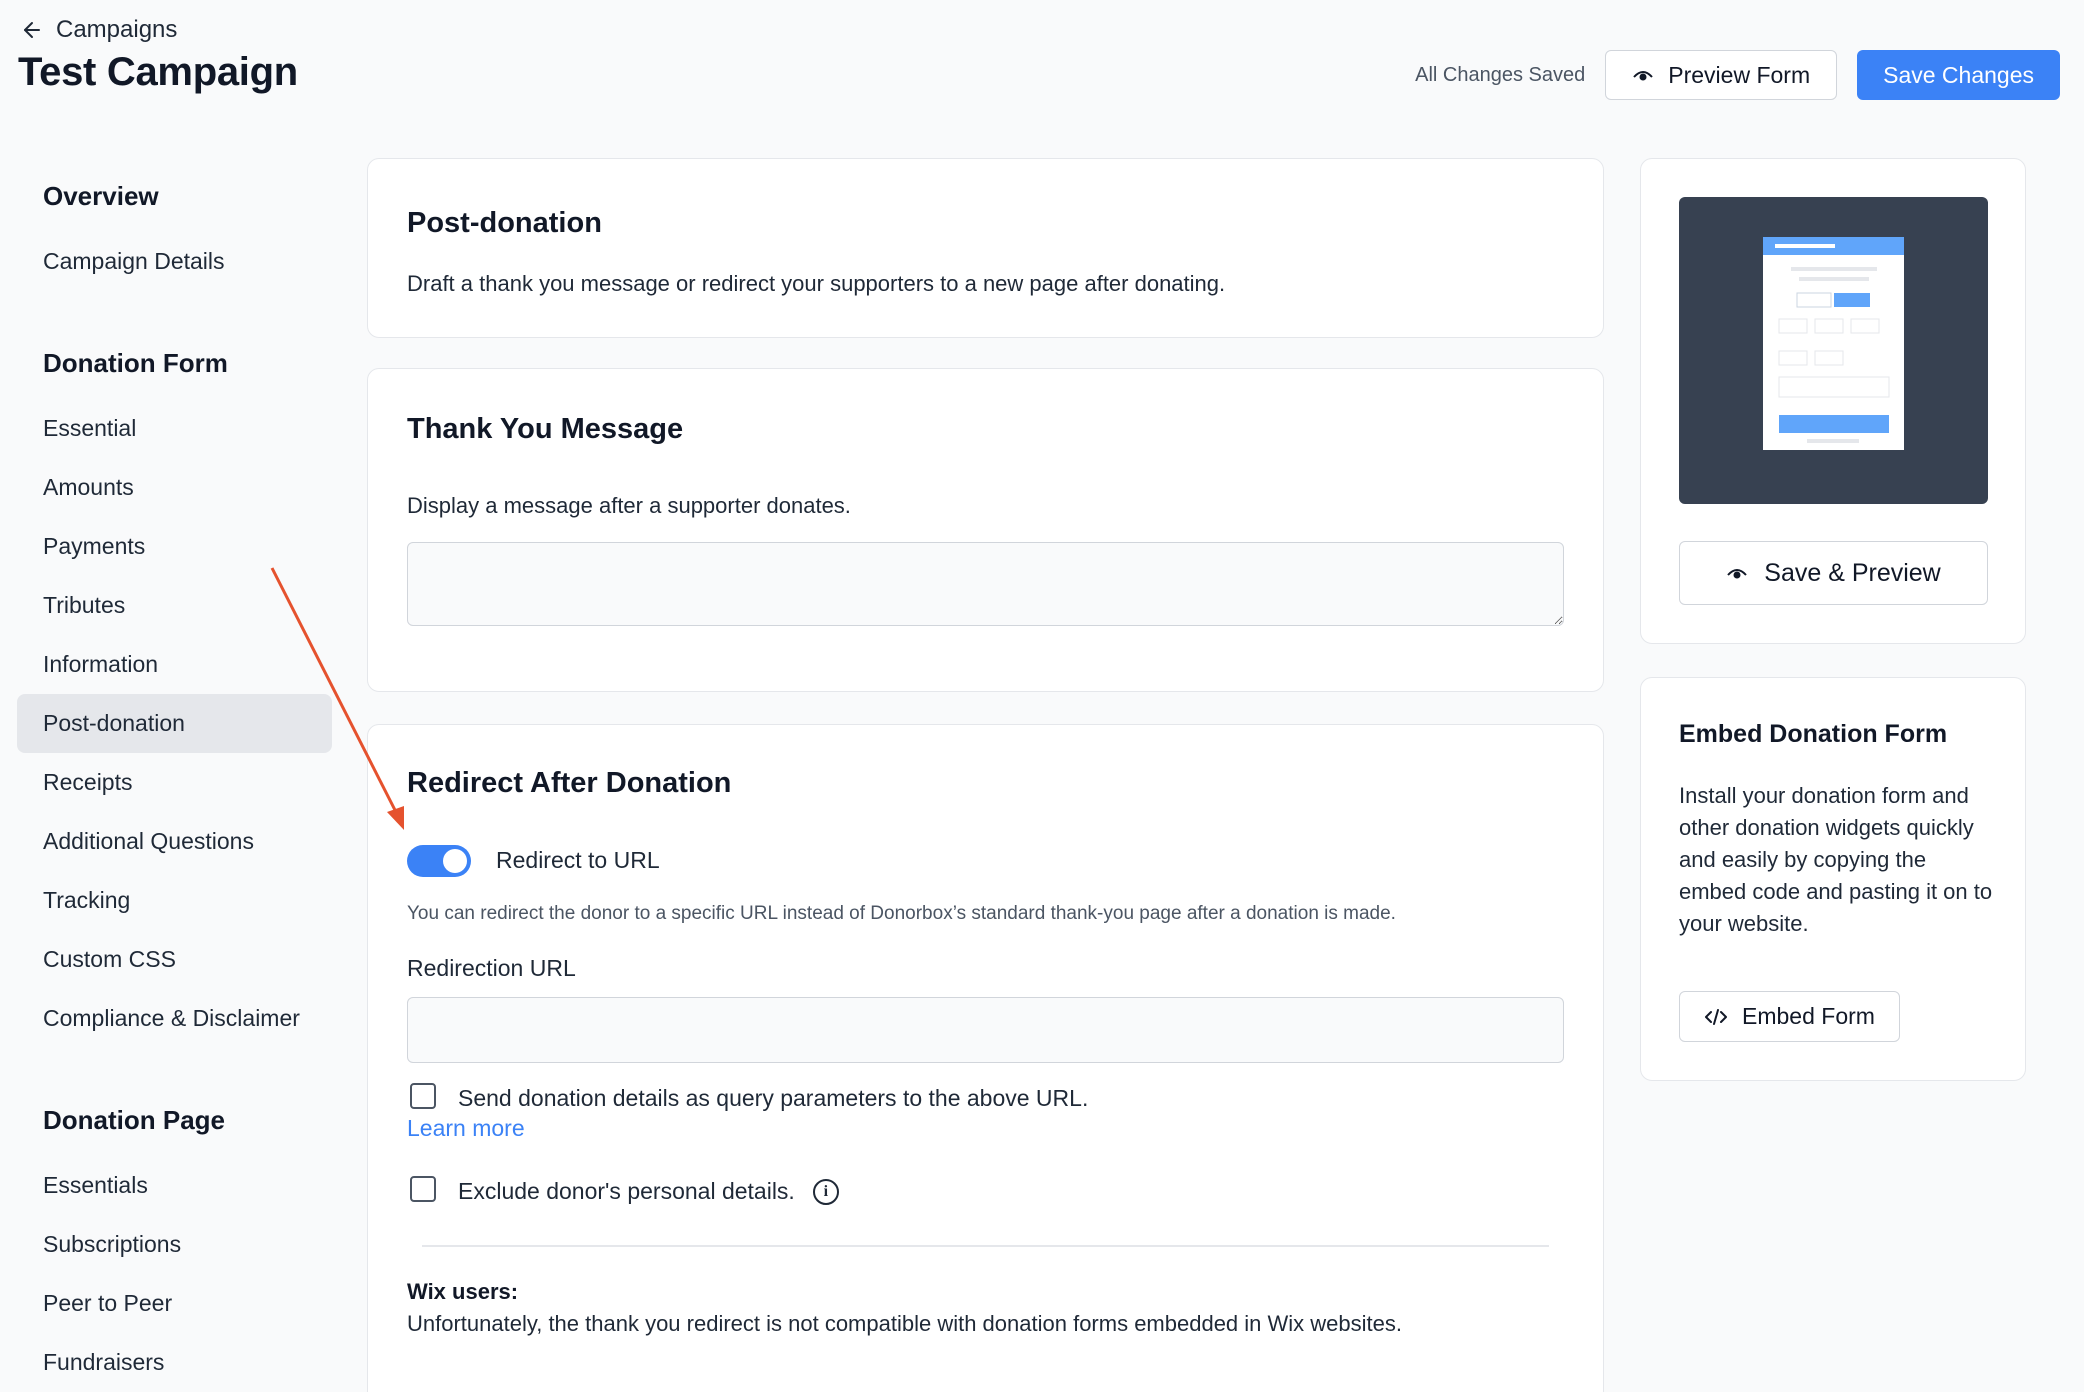 The width and height of the screenshot is (2084, 1392). I want to click on sidebar-item-compliance: Compliance & Disclaimer, so click(174, 1018).